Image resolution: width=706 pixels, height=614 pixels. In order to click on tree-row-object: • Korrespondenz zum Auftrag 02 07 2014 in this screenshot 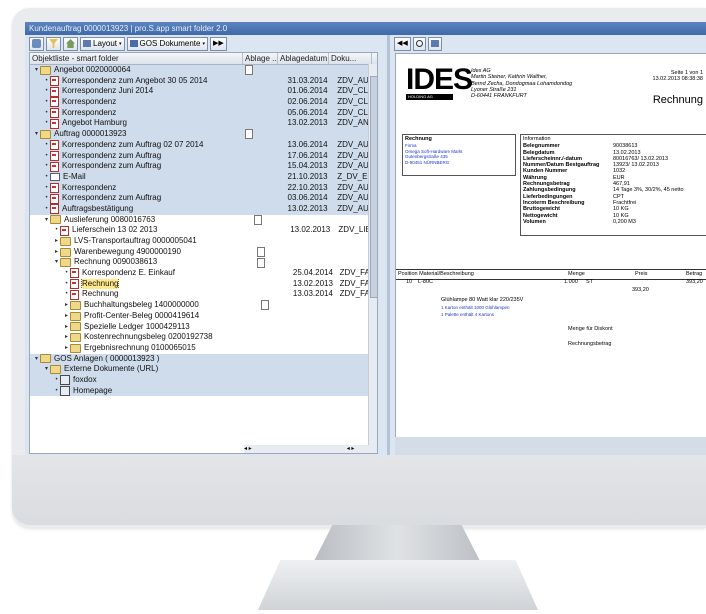, I will do `click(142, 145)`.